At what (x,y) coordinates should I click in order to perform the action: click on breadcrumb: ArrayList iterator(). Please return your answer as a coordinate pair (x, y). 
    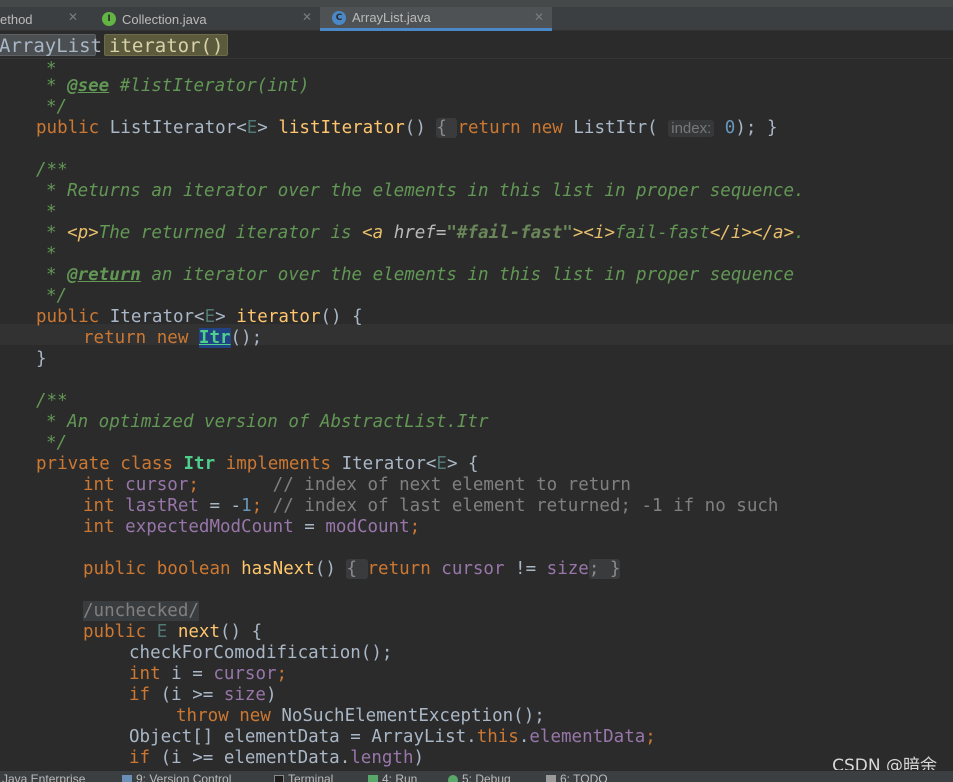
    Looking at the image, I should click on (476, 45).